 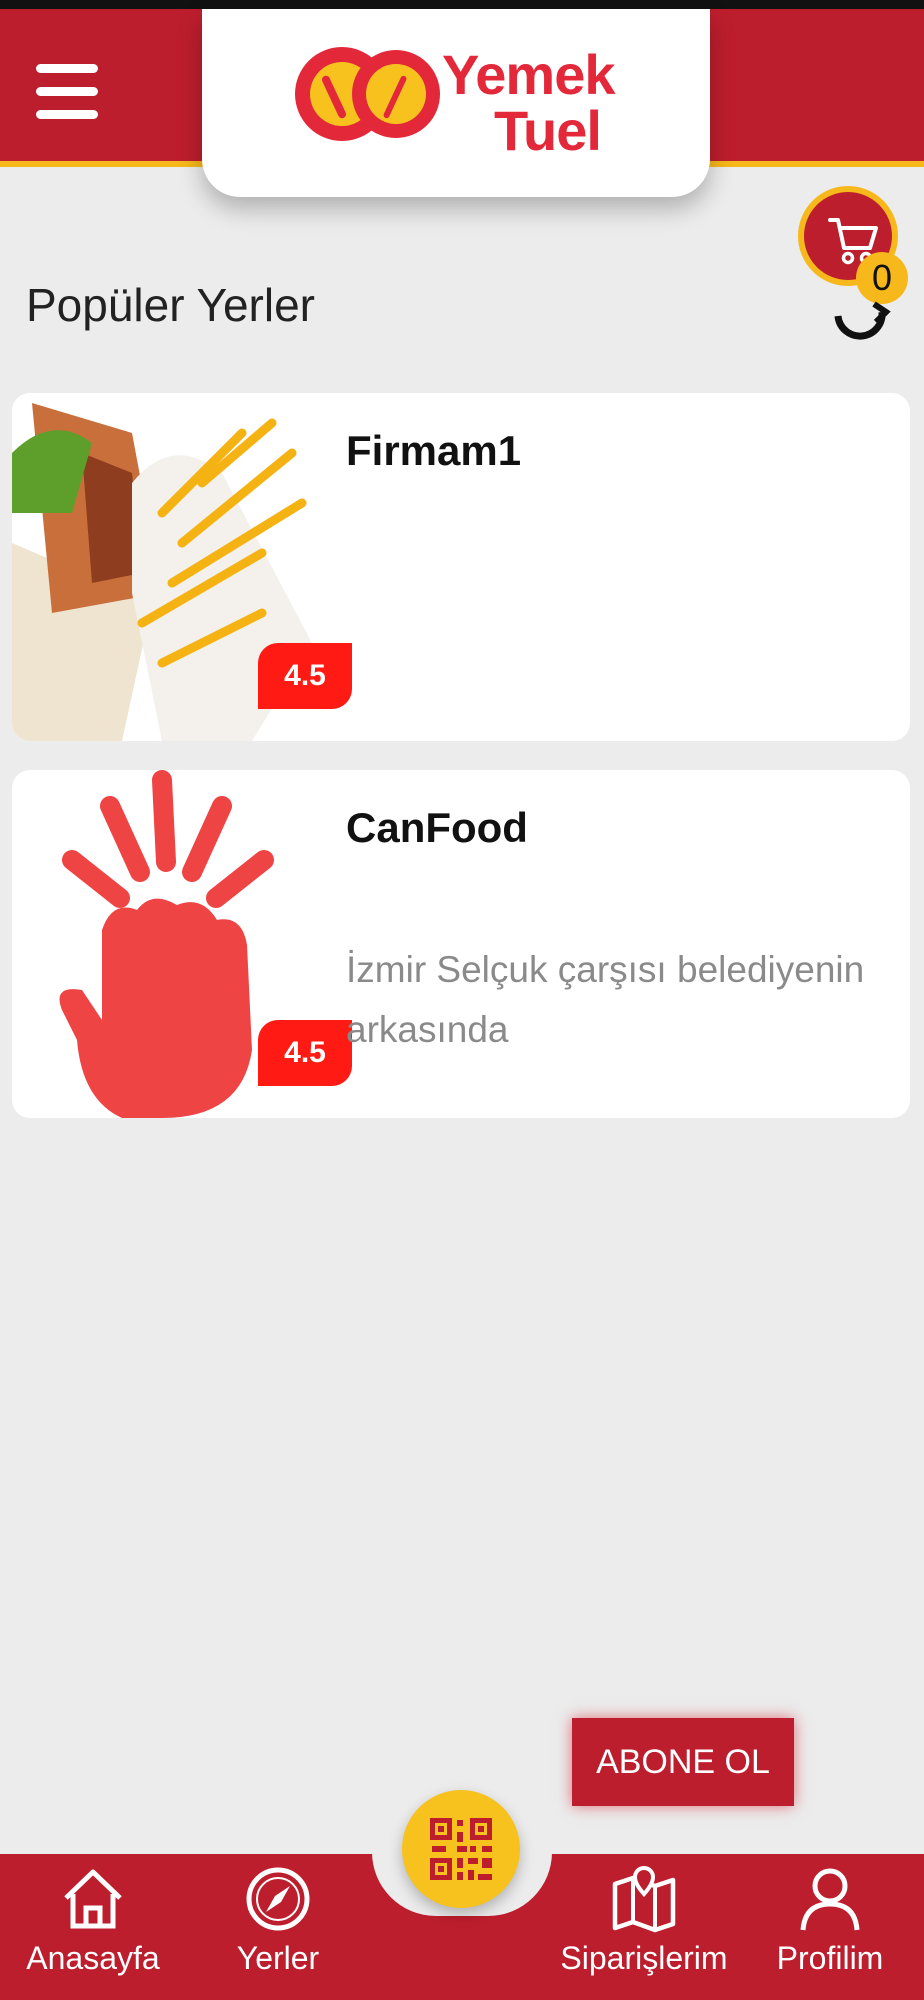 What do you see at coordinates (644, 1899) in the screenshot?
I see `map-icon` at bounding box center [644, 1899].